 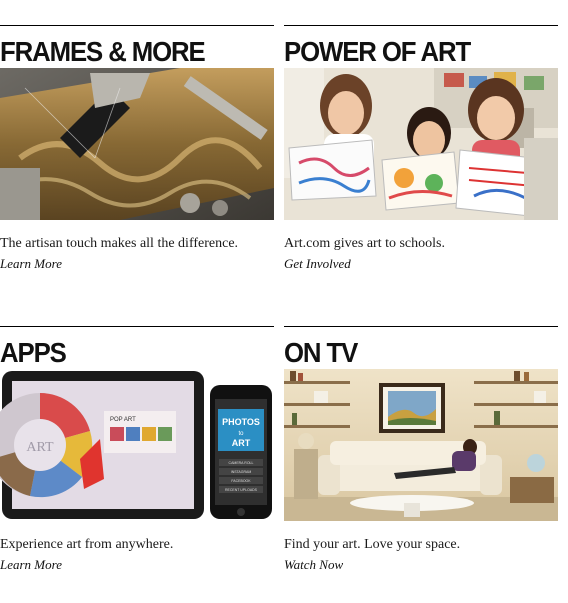 What do you see at coordinates (321, 352) in the screenshot?
I see `card-title: ON TV` at bounding box center [321, 352].